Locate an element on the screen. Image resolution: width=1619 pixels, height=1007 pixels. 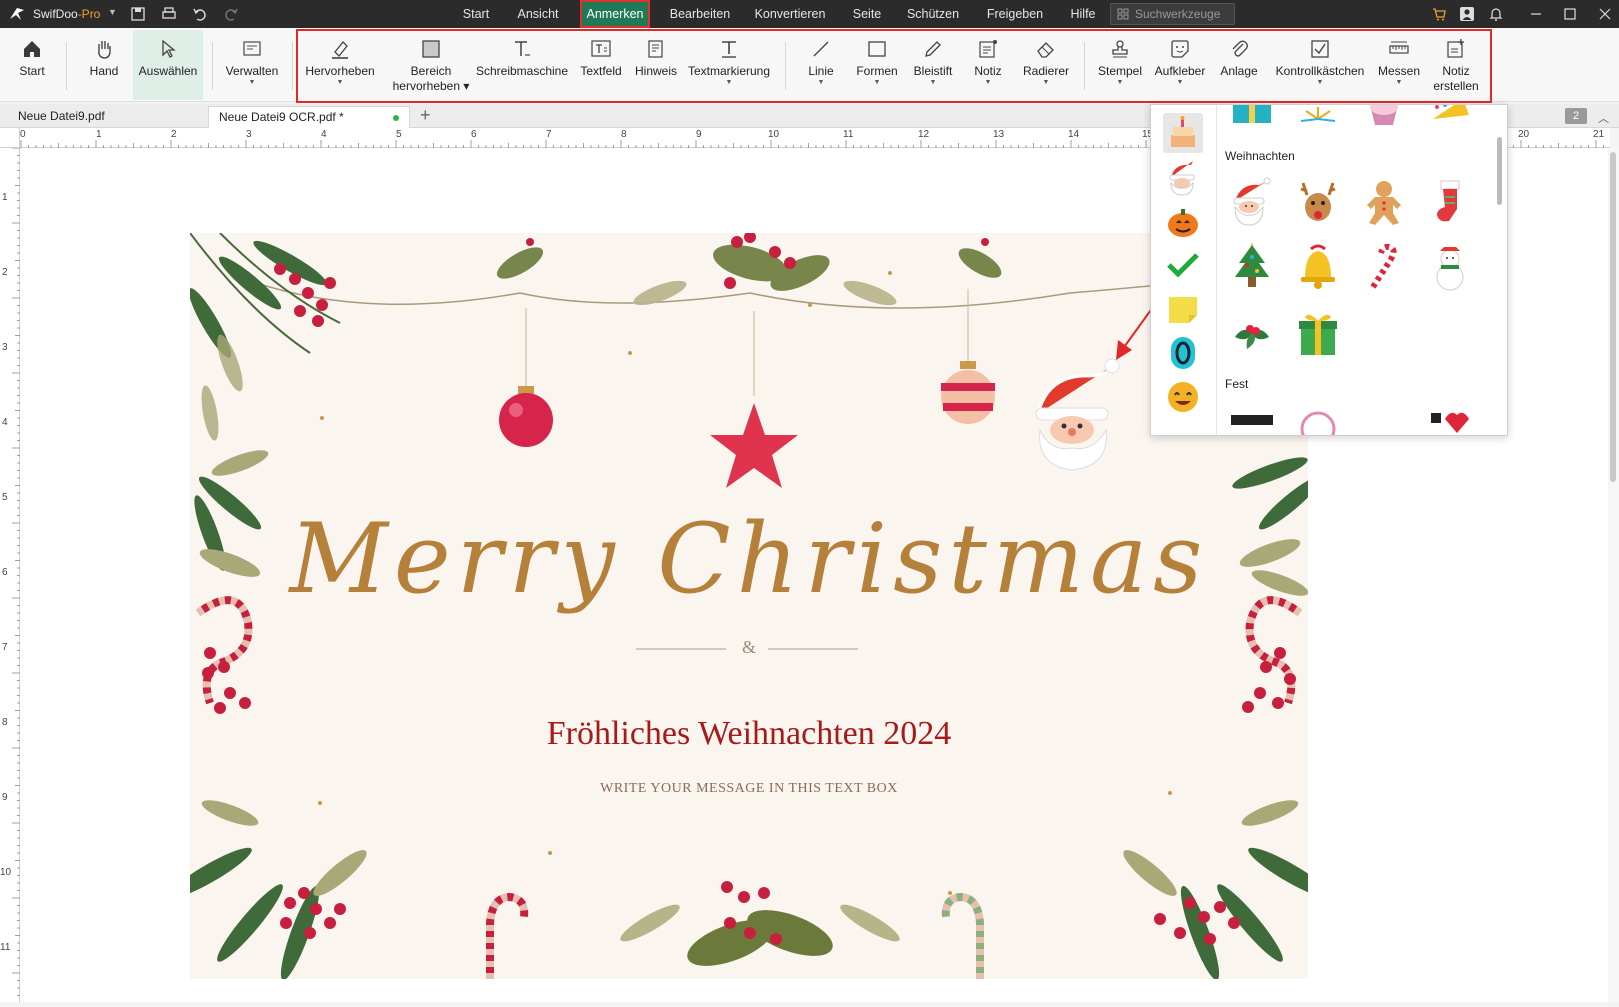
panel-scrollbar-thumb is located at coordinates (1499, 171).